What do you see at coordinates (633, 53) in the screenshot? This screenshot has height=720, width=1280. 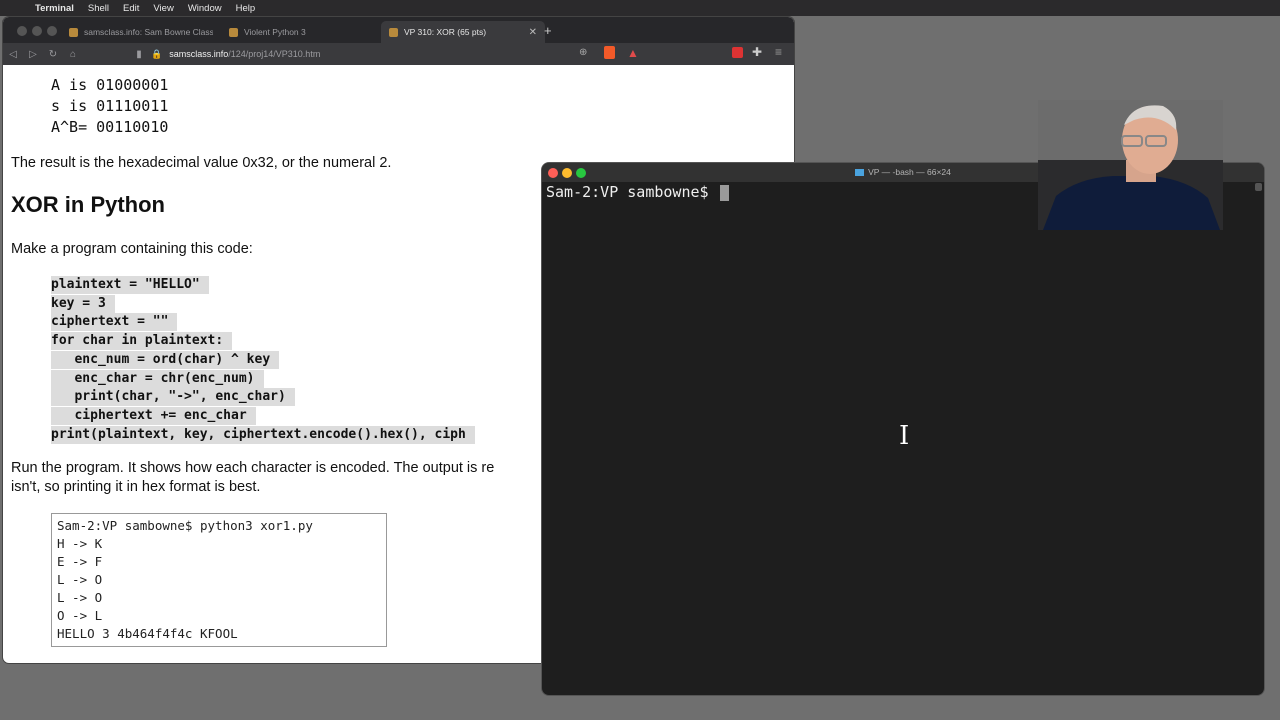 I see `brave-rewards-icon: ▲` at bounding box center [633, 53].